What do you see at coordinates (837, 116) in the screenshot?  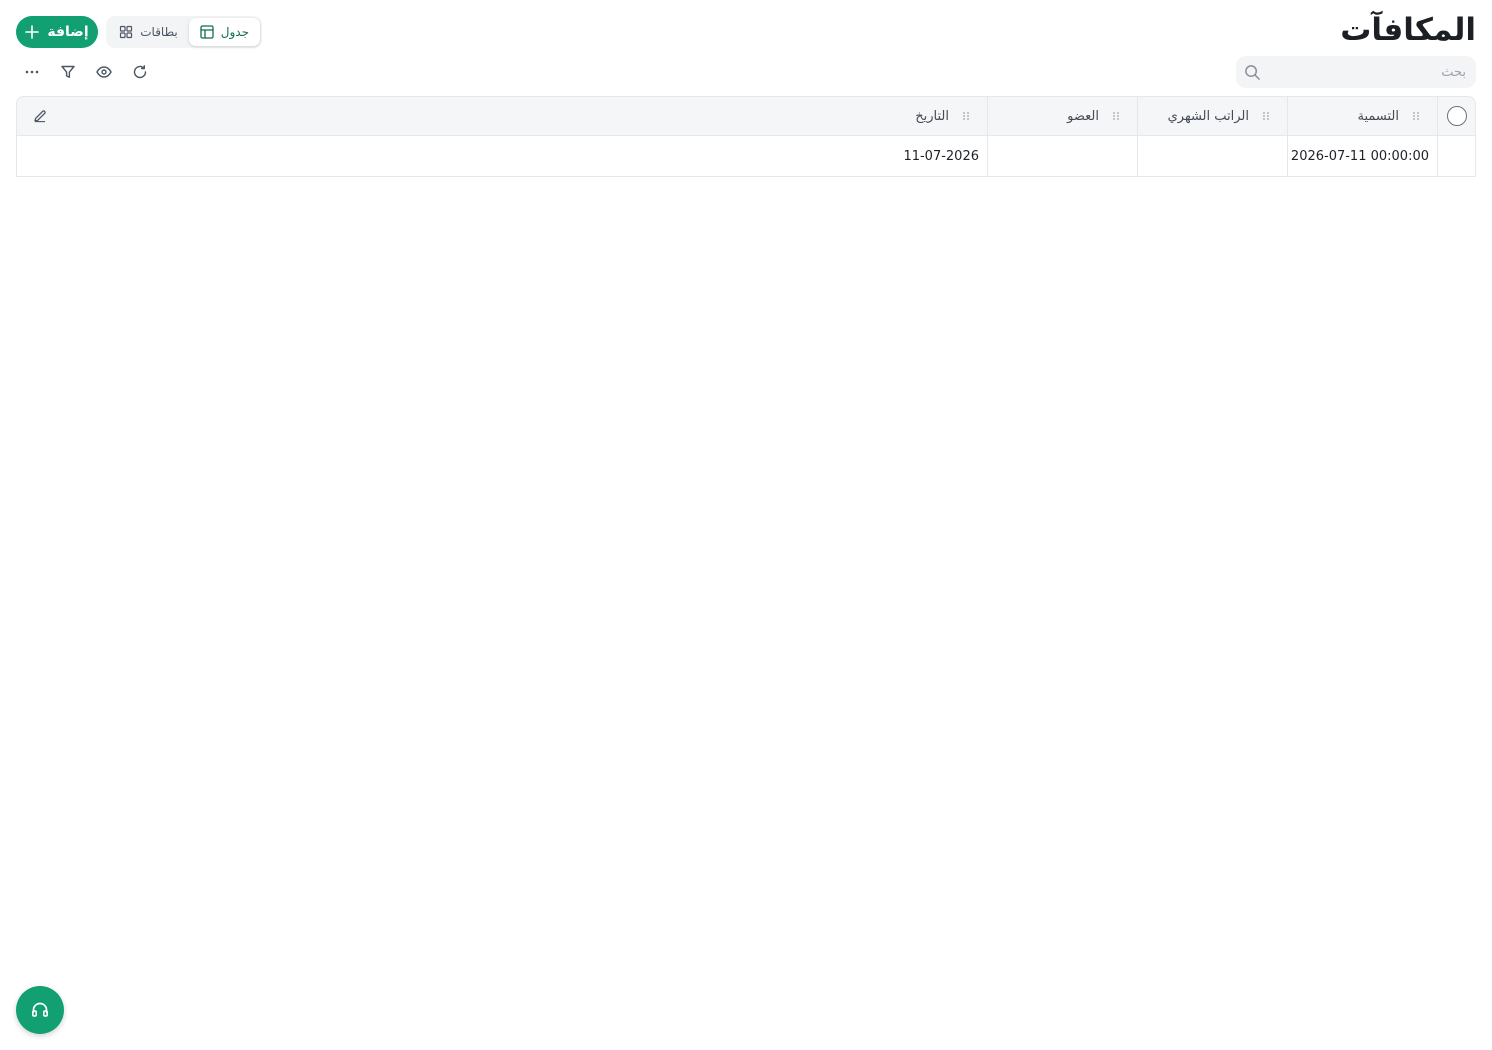 I see `column-header-date: التاريخ` at bounding box center [837, 116].